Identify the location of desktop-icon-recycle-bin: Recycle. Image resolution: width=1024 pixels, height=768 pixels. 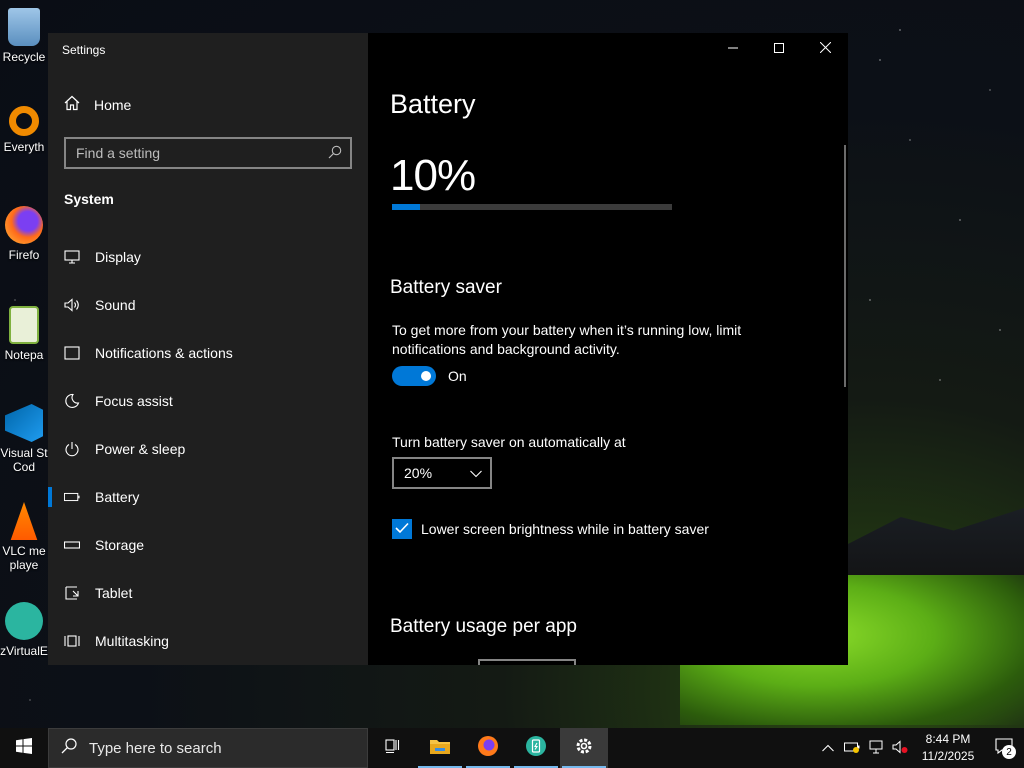
(24, 36).